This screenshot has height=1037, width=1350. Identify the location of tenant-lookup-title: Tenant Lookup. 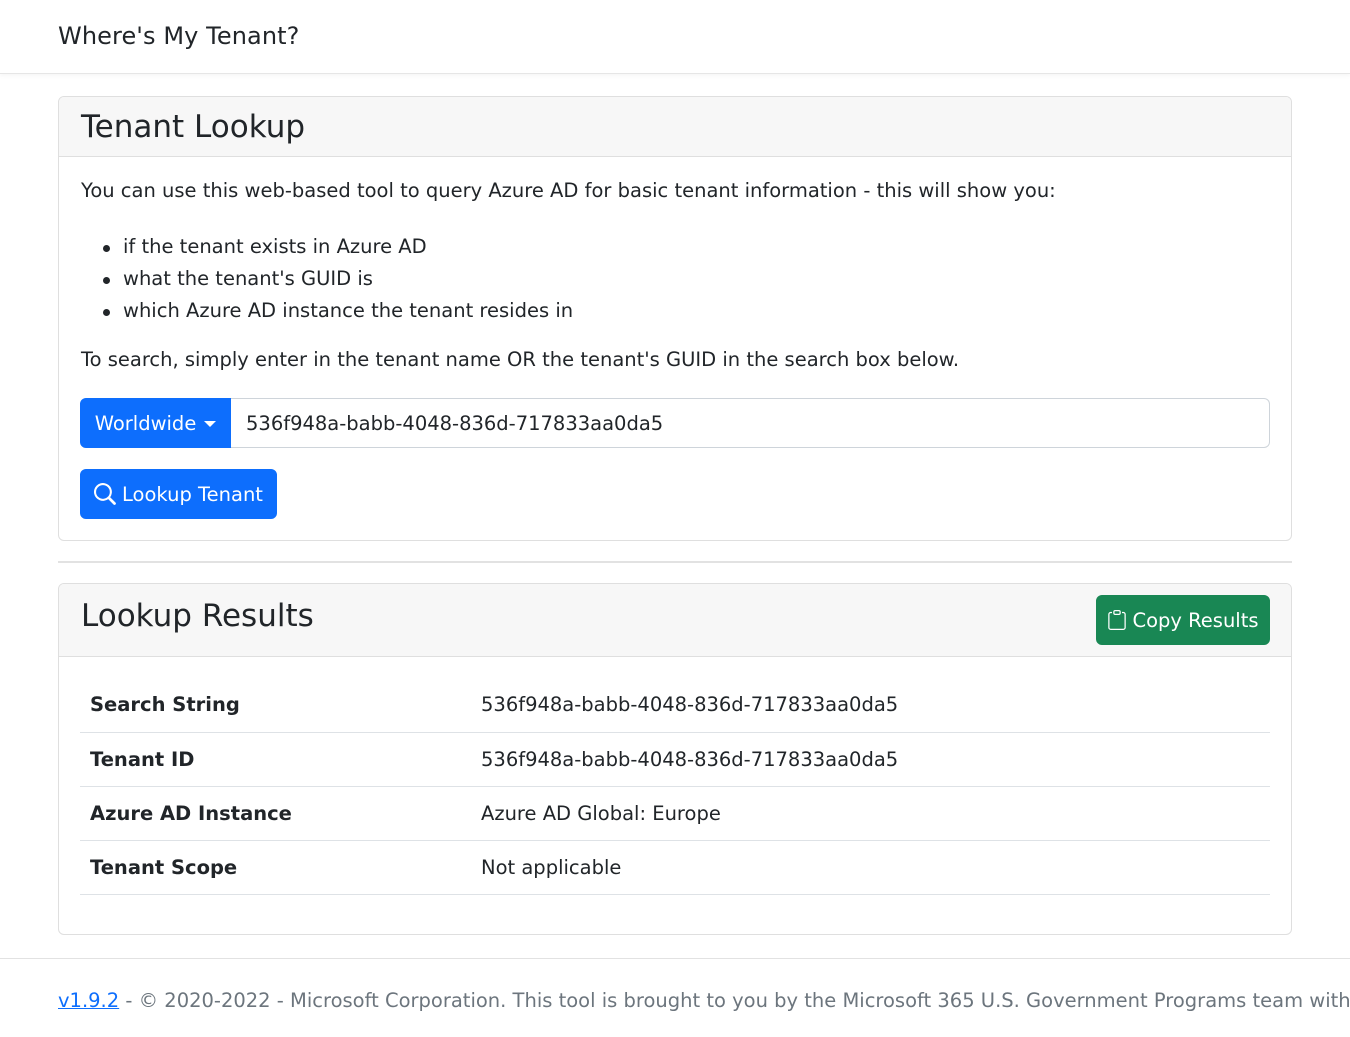
(193, 127).